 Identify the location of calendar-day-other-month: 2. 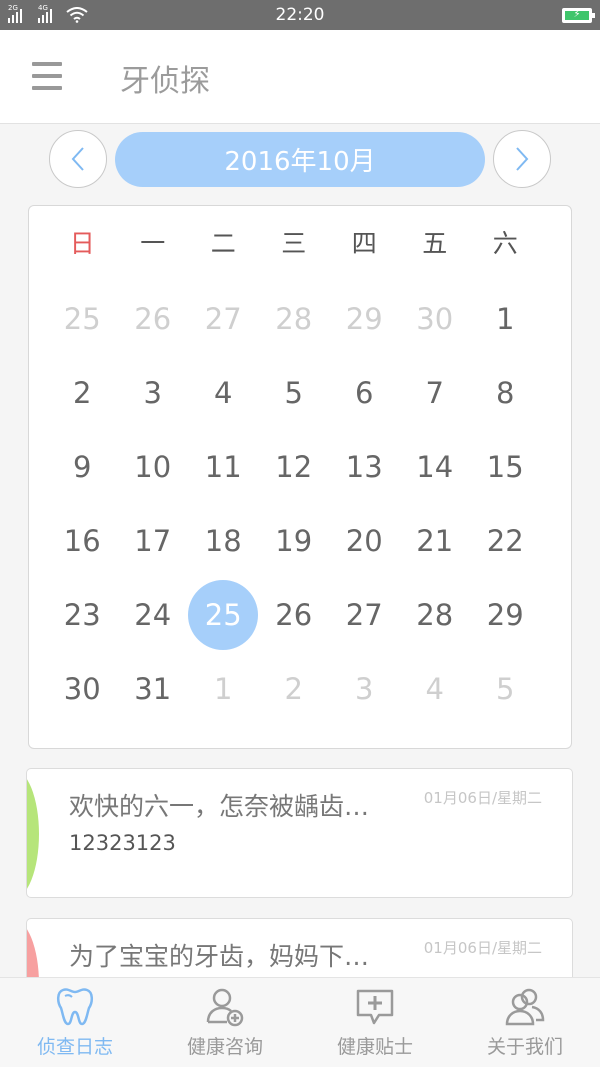
(294, 689).